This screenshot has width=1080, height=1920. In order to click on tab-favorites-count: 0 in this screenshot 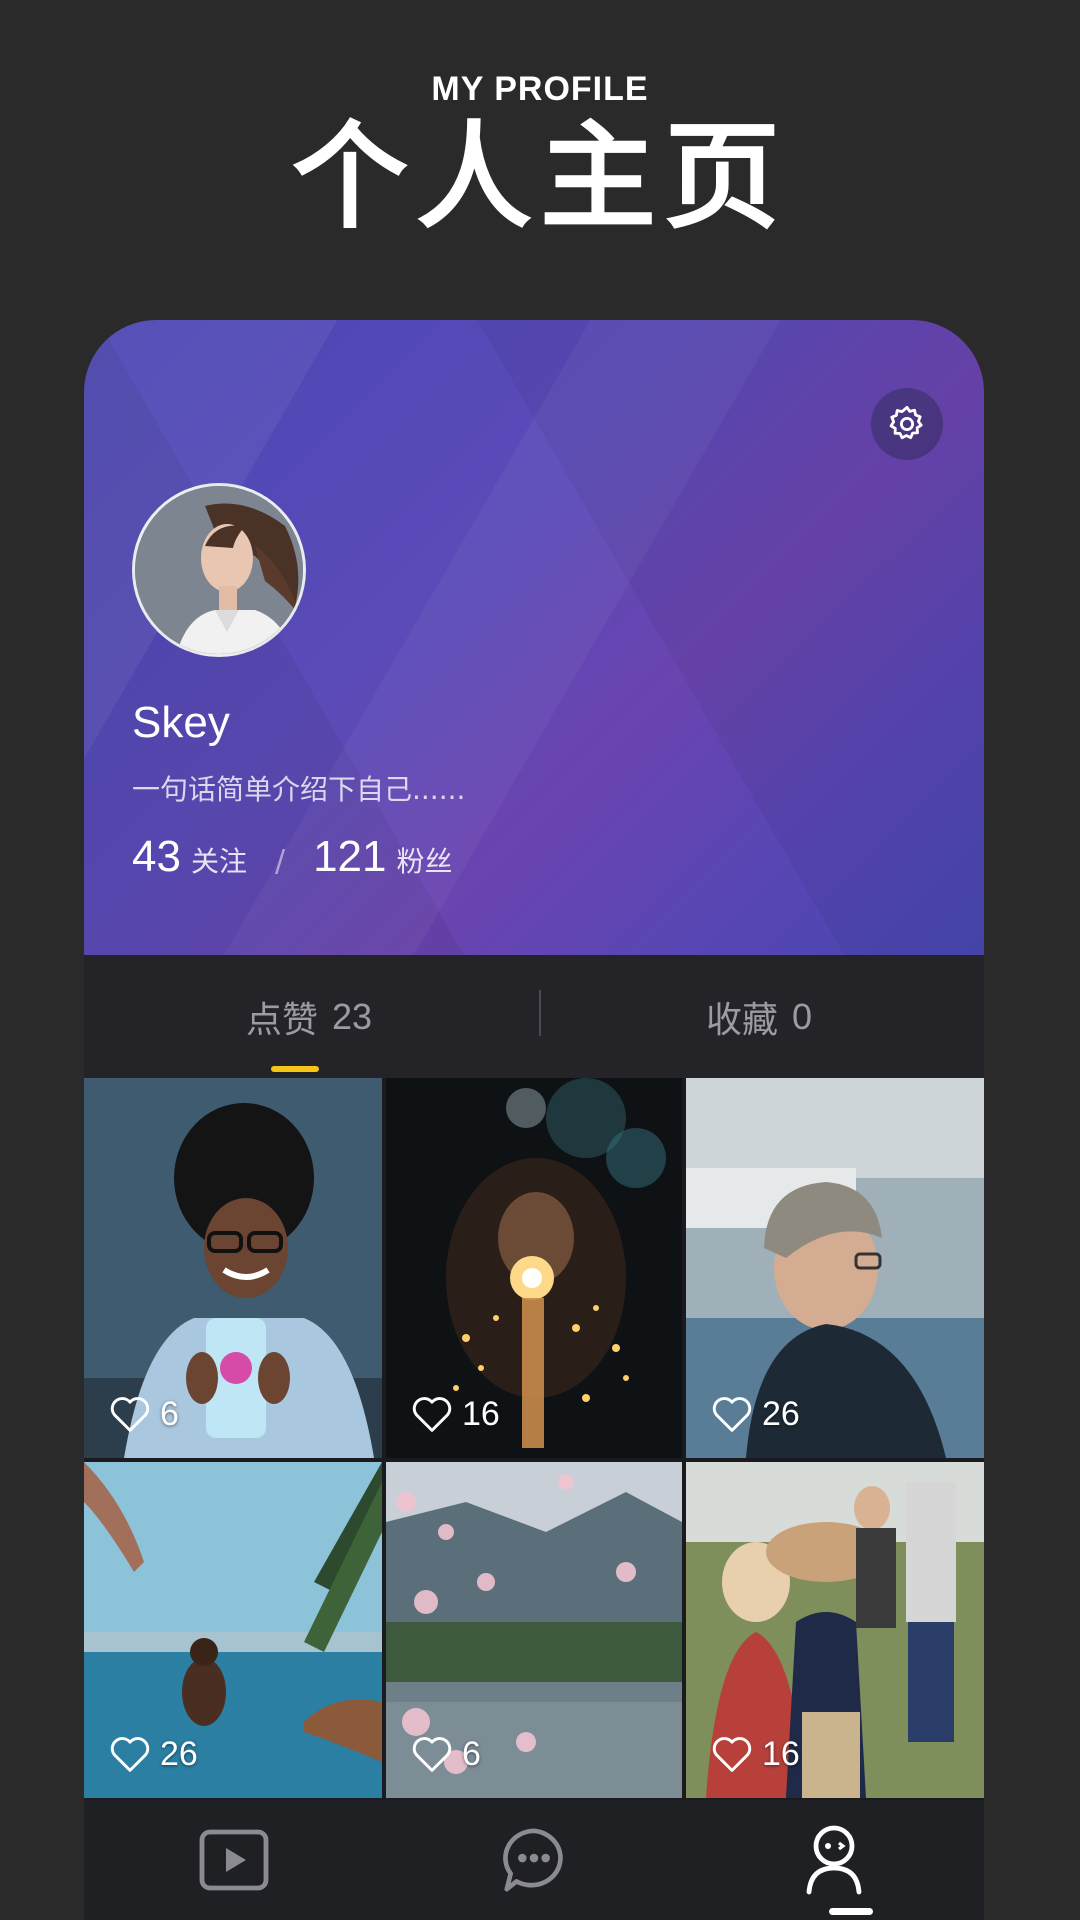, I will do `click(802, 1016)`.